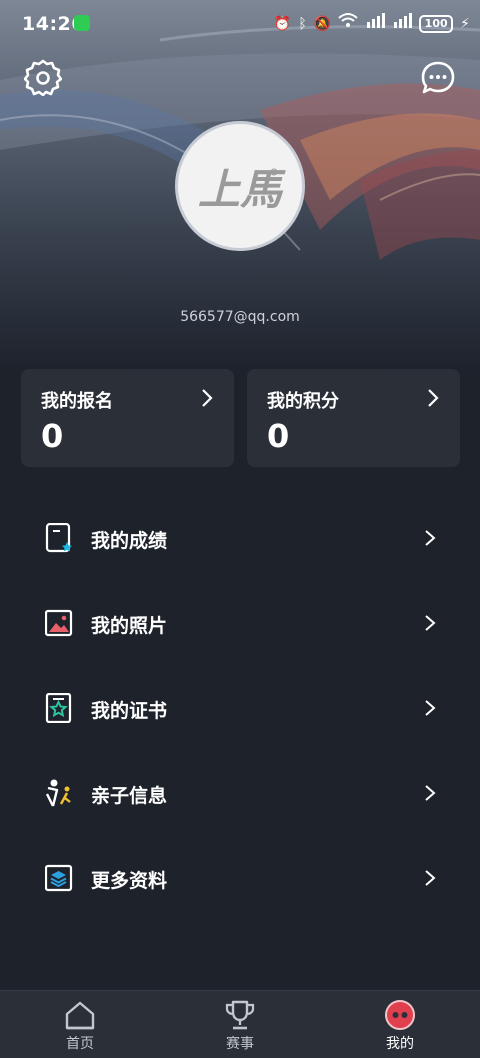 The width and height of the screenshot is (480, 1058). What do you see at coordinates (353, 418) in the screenshot?
I see `my-points-card: 我的积分 0` at bounding box center [353, 418].